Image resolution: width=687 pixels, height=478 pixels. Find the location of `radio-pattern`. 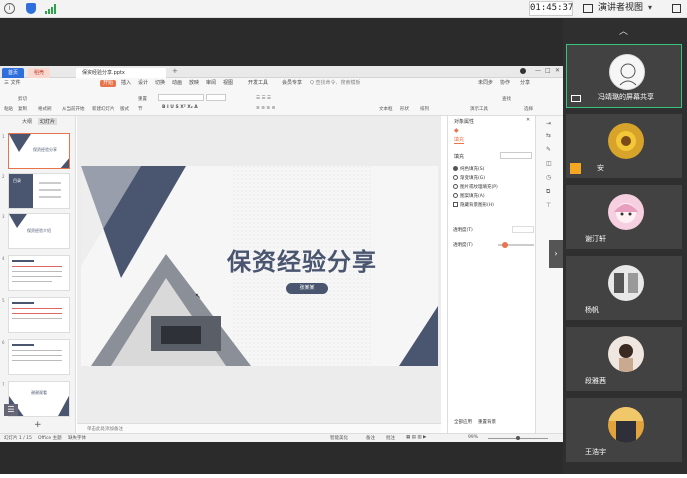

radio-pattern is located at coordinates (455, 195).